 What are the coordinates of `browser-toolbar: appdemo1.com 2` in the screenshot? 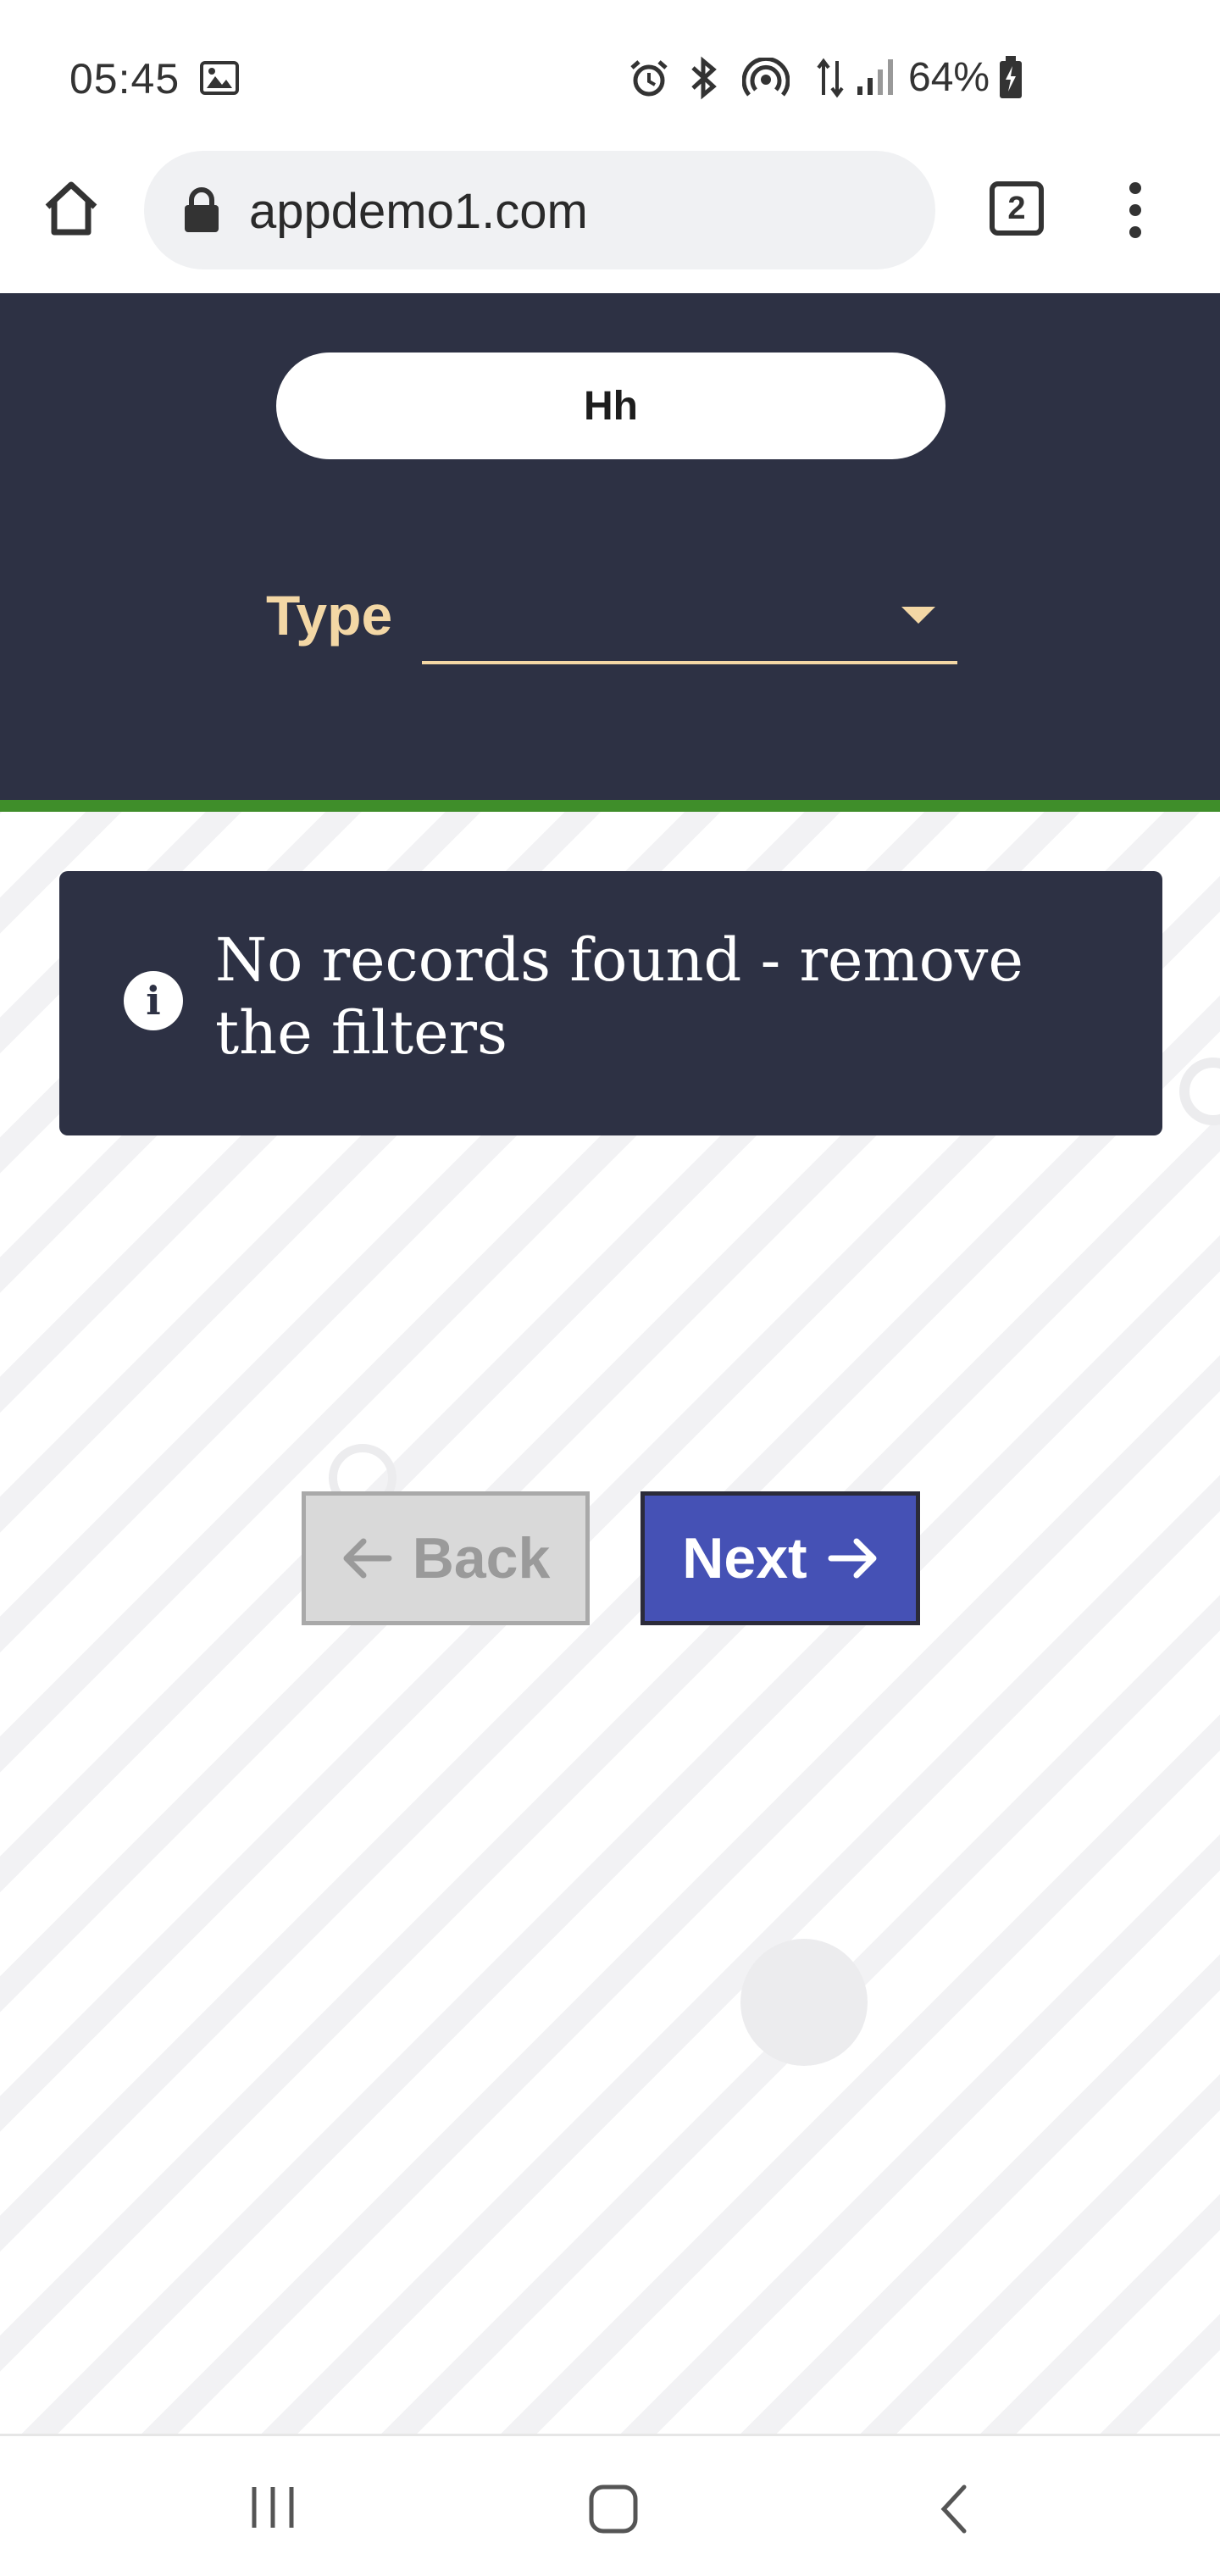 It's located at (610, 222).